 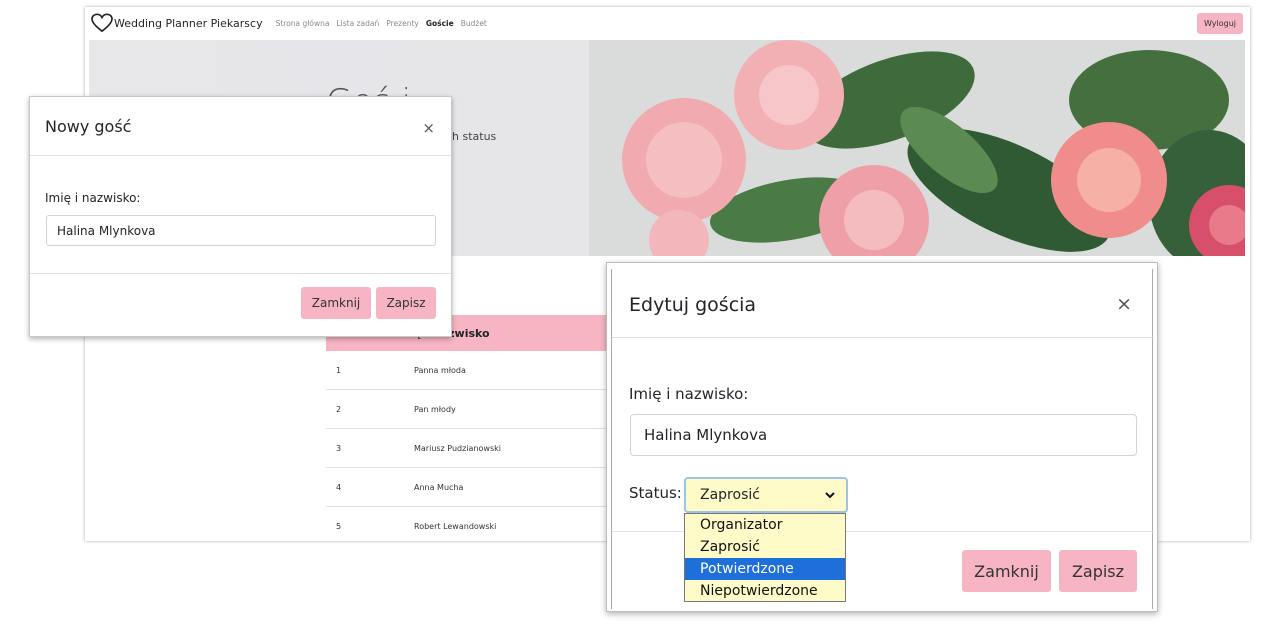 I want to click on brand: Wedding Planner Piekarscy, so click(x=177, y=23).